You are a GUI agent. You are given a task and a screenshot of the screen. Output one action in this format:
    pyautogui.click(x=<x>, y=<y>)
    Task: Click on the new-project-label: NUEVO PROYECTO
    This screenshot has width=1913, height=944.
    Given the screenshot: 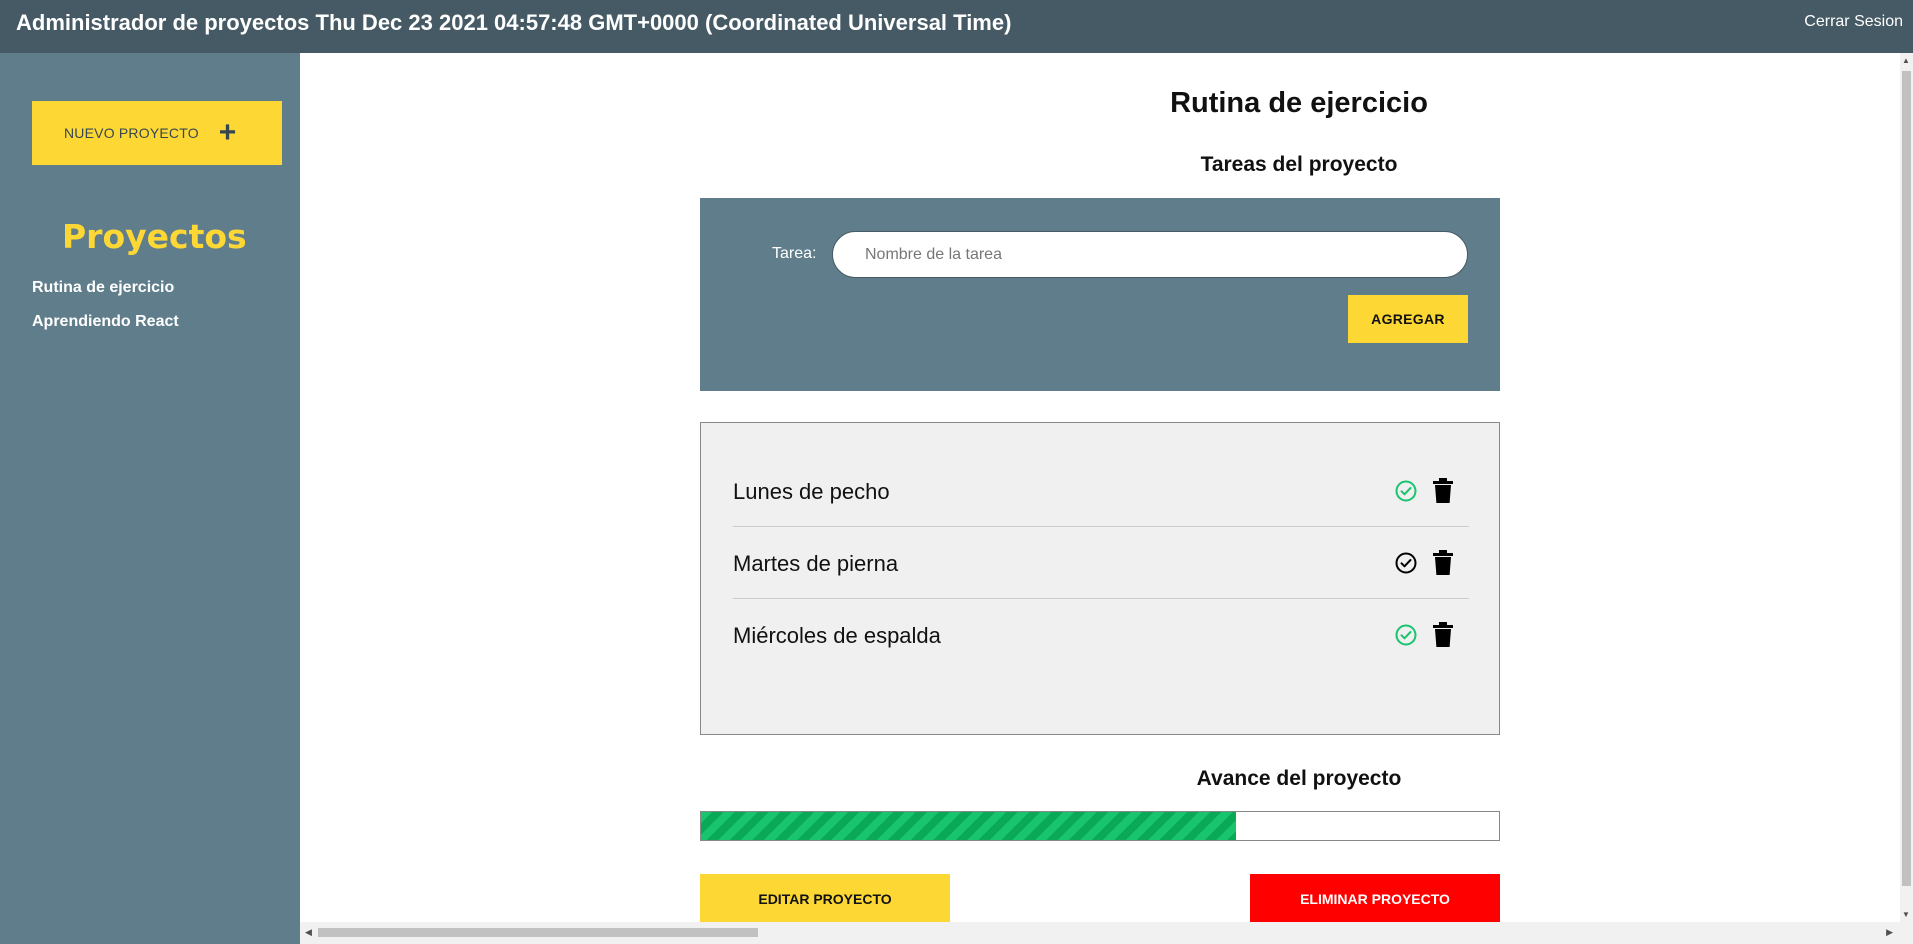 What is the action you would take?
    pyautogui.click(x=131, y=133)
    